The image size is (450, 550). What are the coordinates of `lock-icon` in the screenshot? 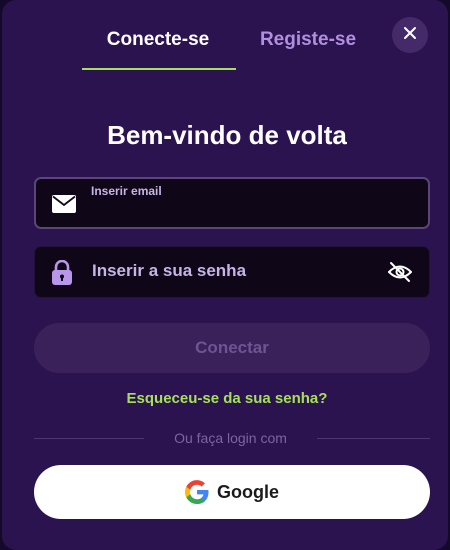 It's located at (62, 275).